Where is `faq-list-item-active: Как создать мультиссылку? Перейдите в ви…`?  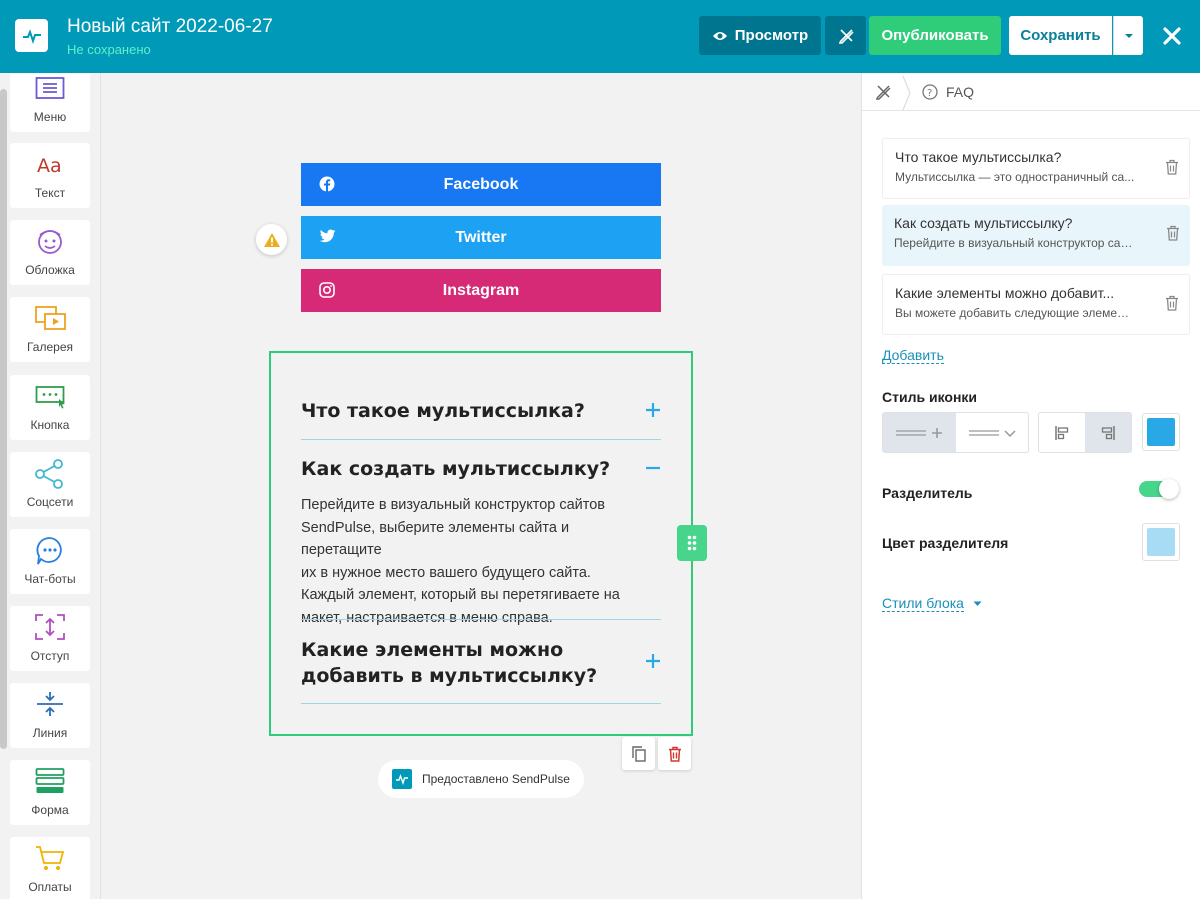 faq-list-item-active: Как создать мультиссылку? Перейдите в ви… is located at coordinates (1036, 235).